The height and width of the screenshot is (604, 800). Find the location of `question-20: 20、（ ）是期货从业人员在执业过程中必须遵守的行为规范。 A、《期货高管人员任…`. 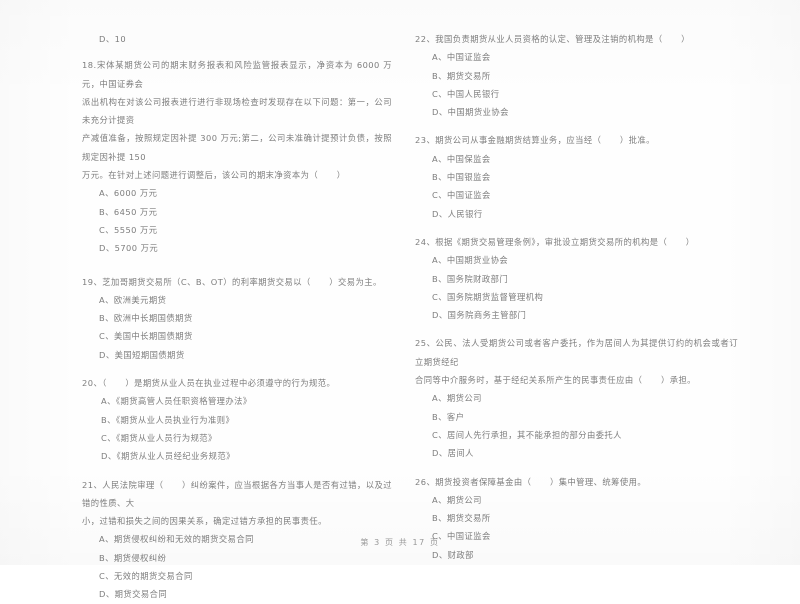

question-20: 20、（ ）是期货从业人员在执业过程中必须遵守的行为规范。 A、《期货高管人员任… is located at coordinates (237, 419).